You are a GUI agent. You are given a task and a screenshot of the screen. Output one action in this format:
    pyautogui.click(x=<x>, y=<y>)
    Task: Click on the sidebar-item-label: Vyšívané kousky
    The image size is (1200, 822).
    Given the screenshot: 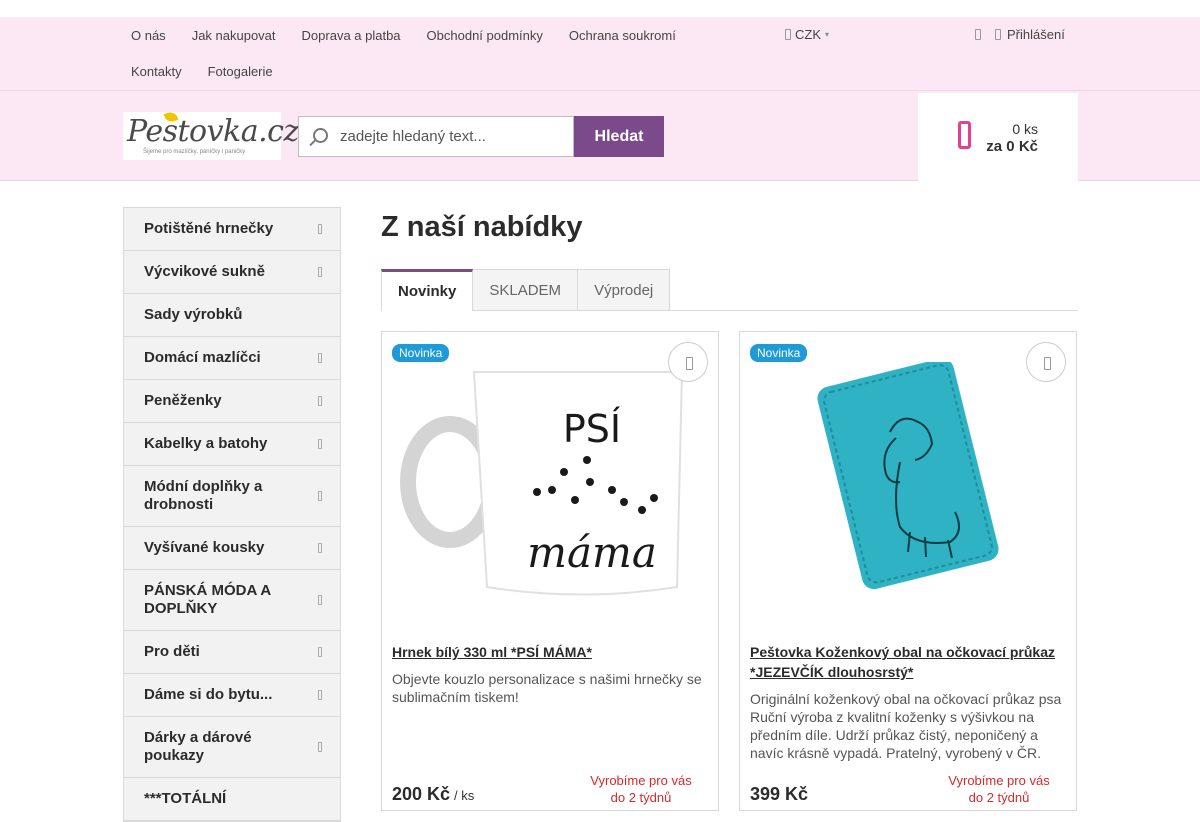 What is the action you would take?
    pyautogui.click(x=204, y=547)
    